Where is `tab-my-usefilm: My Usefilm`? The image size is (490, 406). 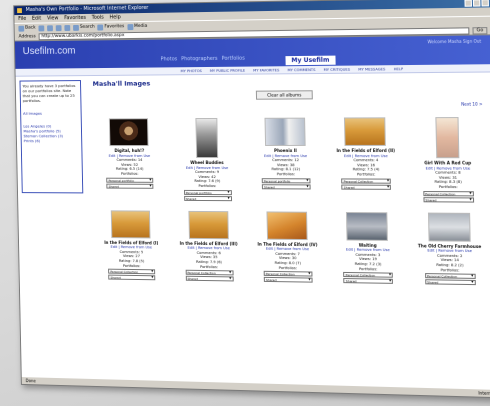
tab-my-usefilm: My Usefilm is located at coordinates (310, 60).